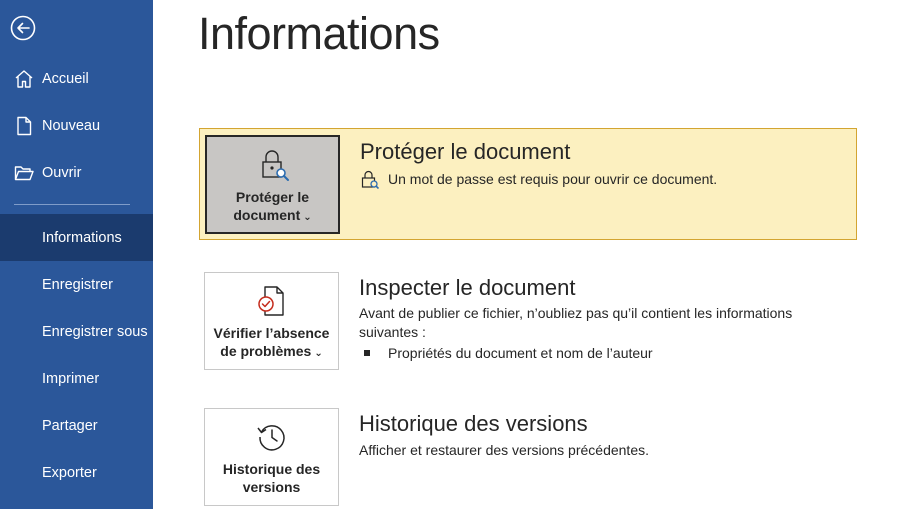 The height and width of the screenshot is (509, 907). I want to click on nav-item-partager: Partager, so click(76, 425).